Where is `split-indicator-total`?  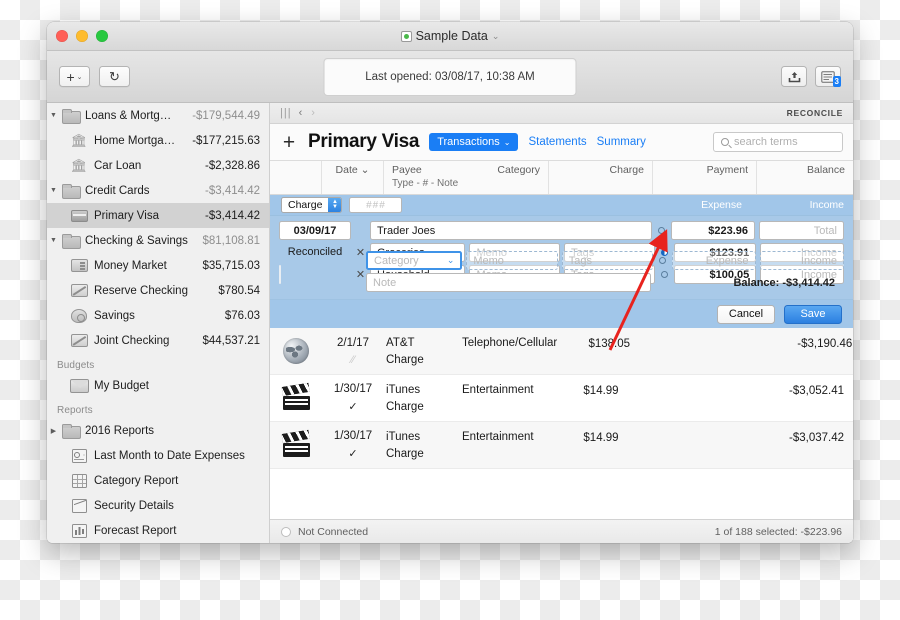 split-indicator-total is located at coordinates (661, 230).